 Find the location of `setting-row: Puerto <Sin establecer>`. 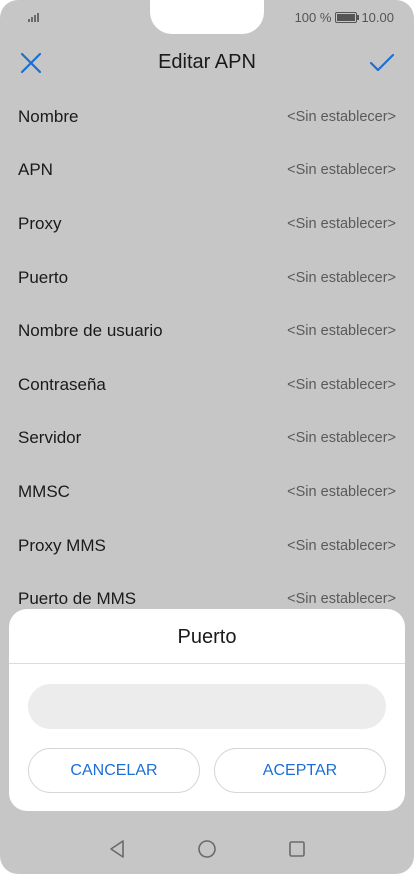

setting-row: Puerto <Sin establecer> is located at coordinates (207, 278).